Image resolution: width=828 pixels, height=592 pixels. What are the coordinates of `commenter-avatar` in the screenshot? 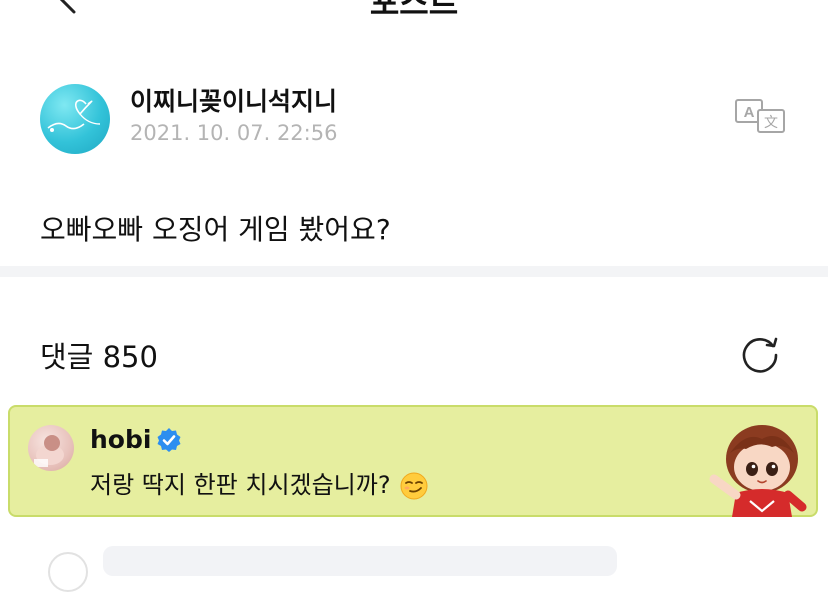 It's located at (51, 448).